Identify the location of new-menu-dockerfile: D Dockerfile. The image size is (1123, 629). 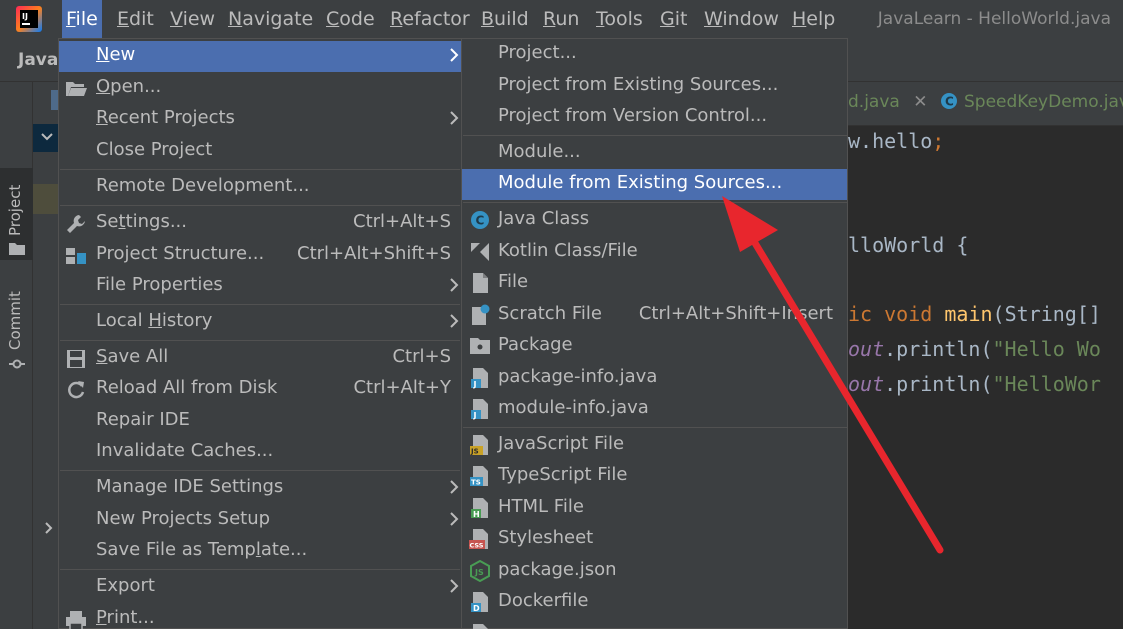
(654, 602).